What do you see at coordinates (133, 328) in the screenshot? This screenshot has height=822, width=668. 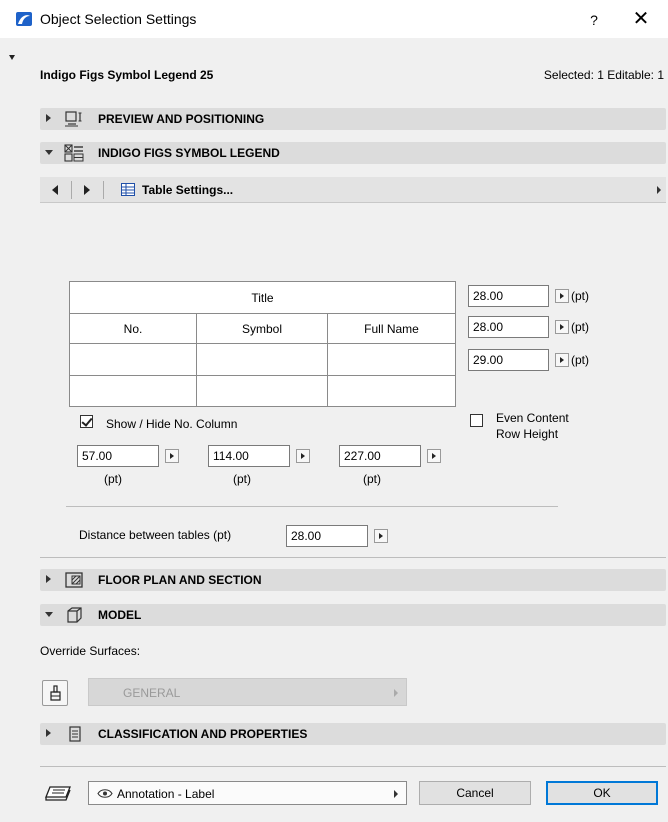 I see `column-header-no: No.` at bounding box center [133, 328].